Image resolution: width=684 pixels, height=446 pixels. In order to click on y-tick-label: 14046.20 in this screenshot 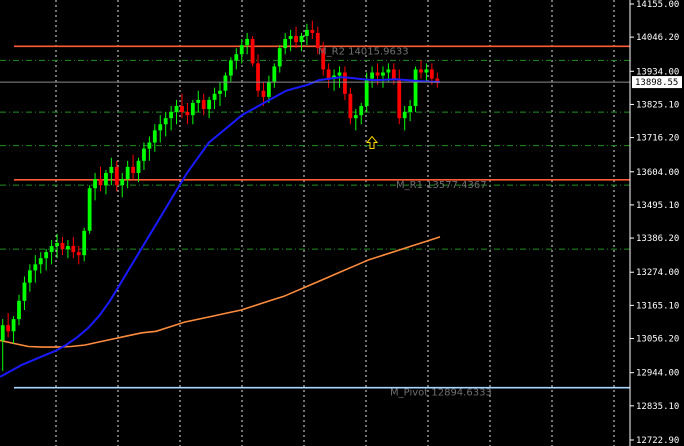, I will do `click(657, 38)`.